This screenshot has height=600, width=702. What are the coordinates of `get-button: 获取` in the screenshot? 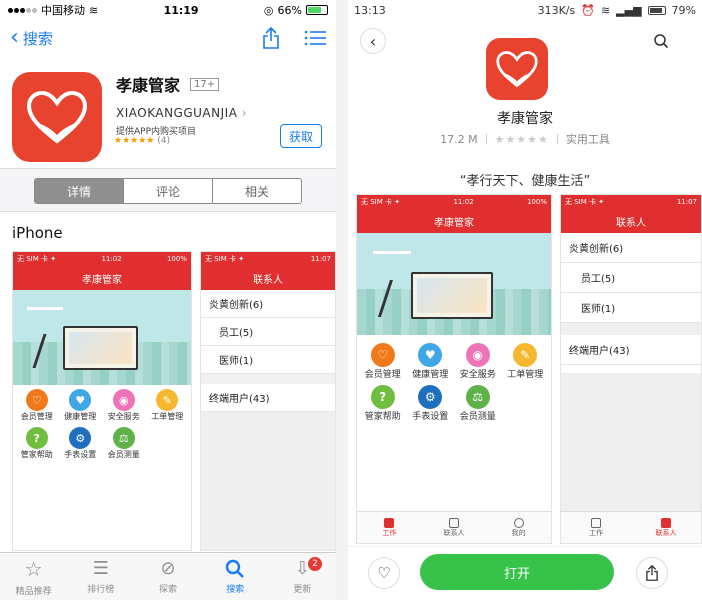 It's located at (301, 136).